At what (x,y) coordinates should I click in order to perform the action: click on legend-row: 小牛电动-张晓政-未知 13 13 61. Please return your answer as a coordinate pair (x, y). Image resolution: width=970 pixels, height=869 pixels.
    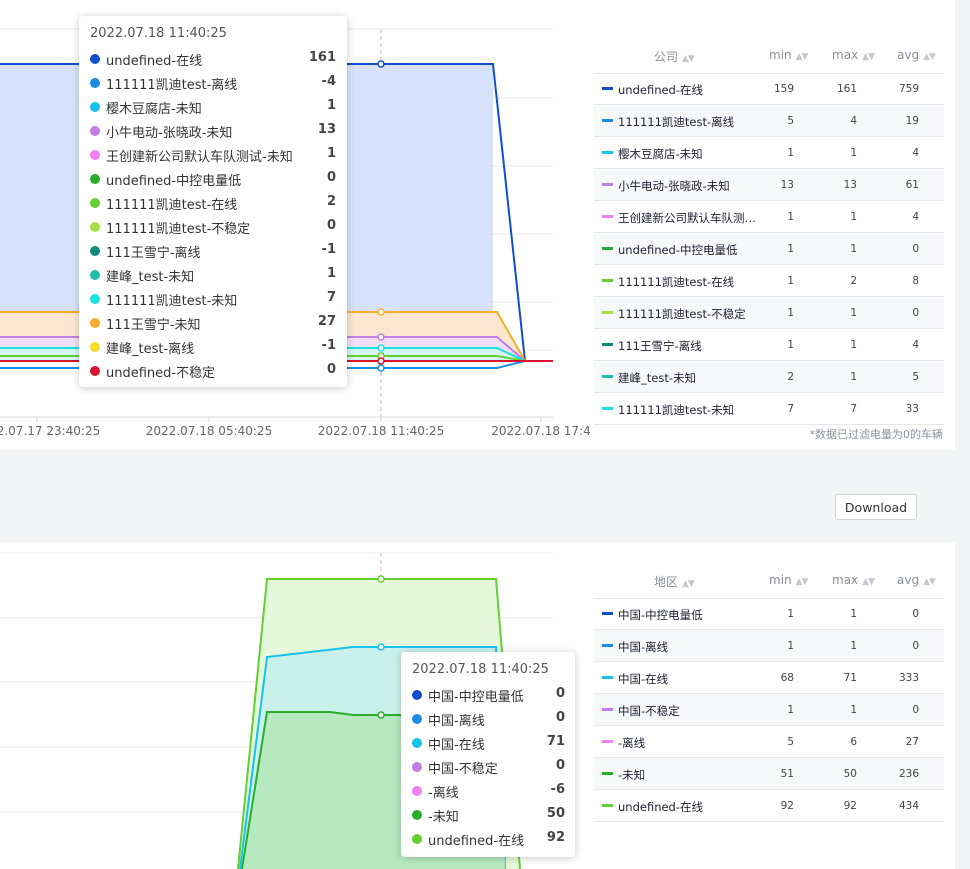
    Looking at the image, I should click on (769, 185).